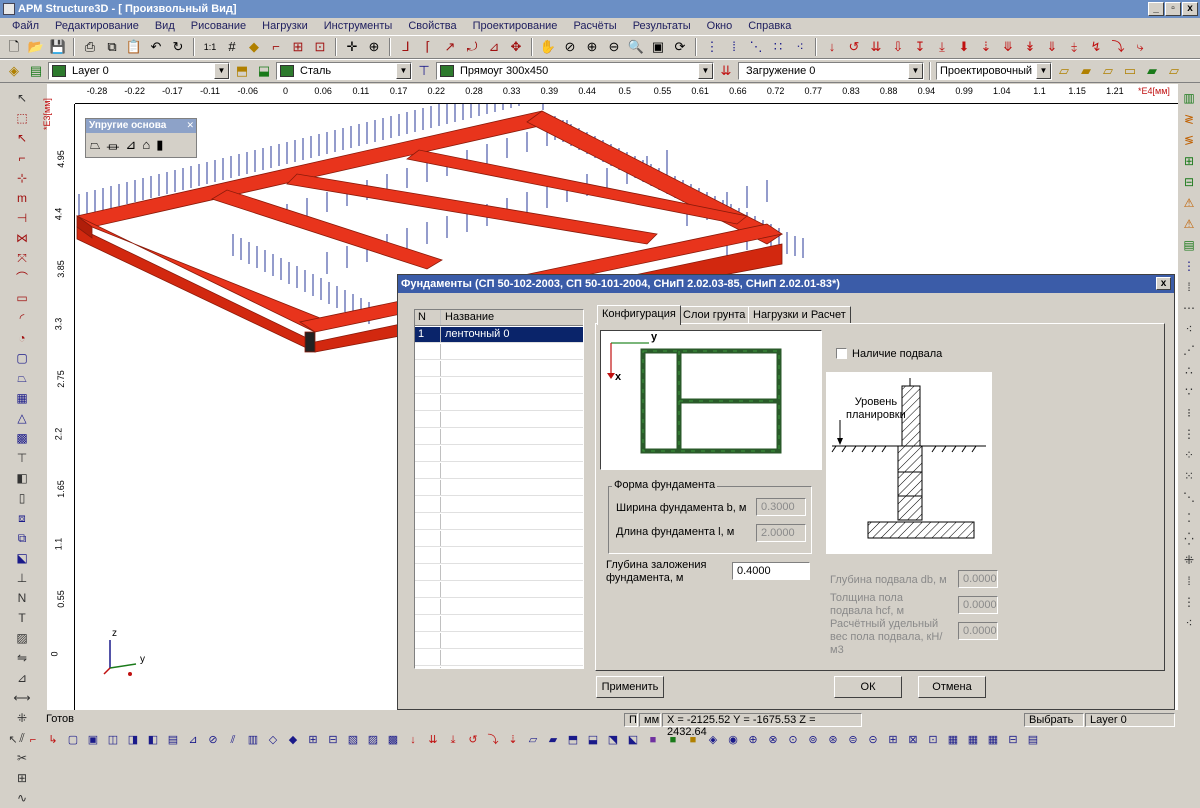 The height and width of the screenshot is (808, 1200). What do you see at coordinates (36, 71) in the screenshot?
I see `layer-stack-icon: ▤` at bounding box center [36, 71].